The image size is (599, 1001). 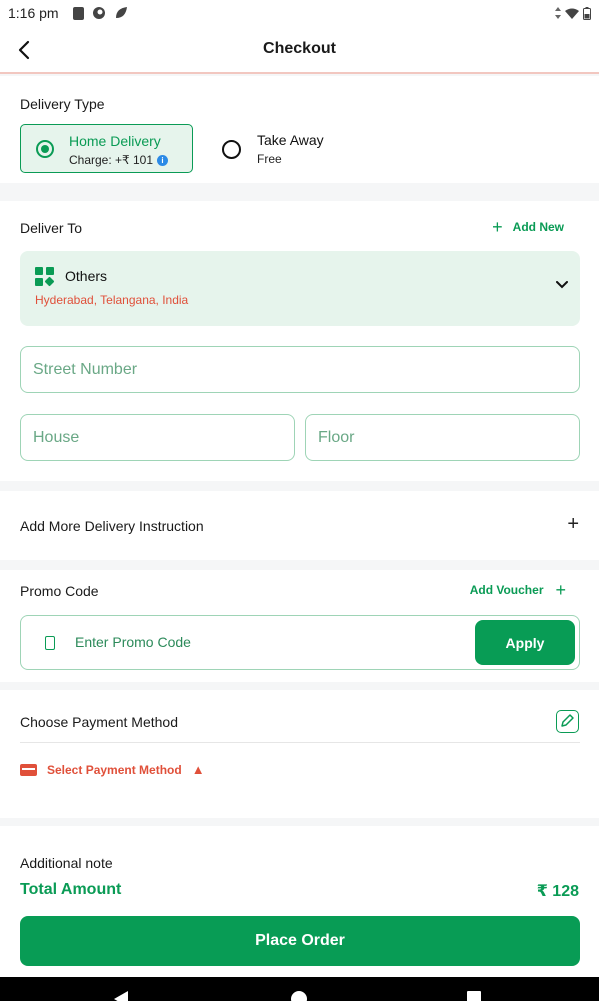 I want to click on edit-payment-button, so click(x=567, y=721).